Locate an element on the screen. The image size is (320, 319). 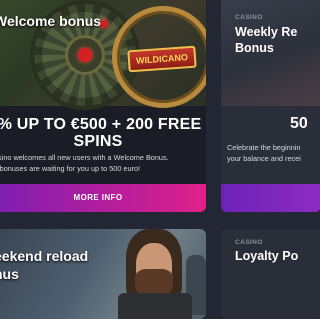
more-info-button: MORE INFO is located at coordinates (103, 198).